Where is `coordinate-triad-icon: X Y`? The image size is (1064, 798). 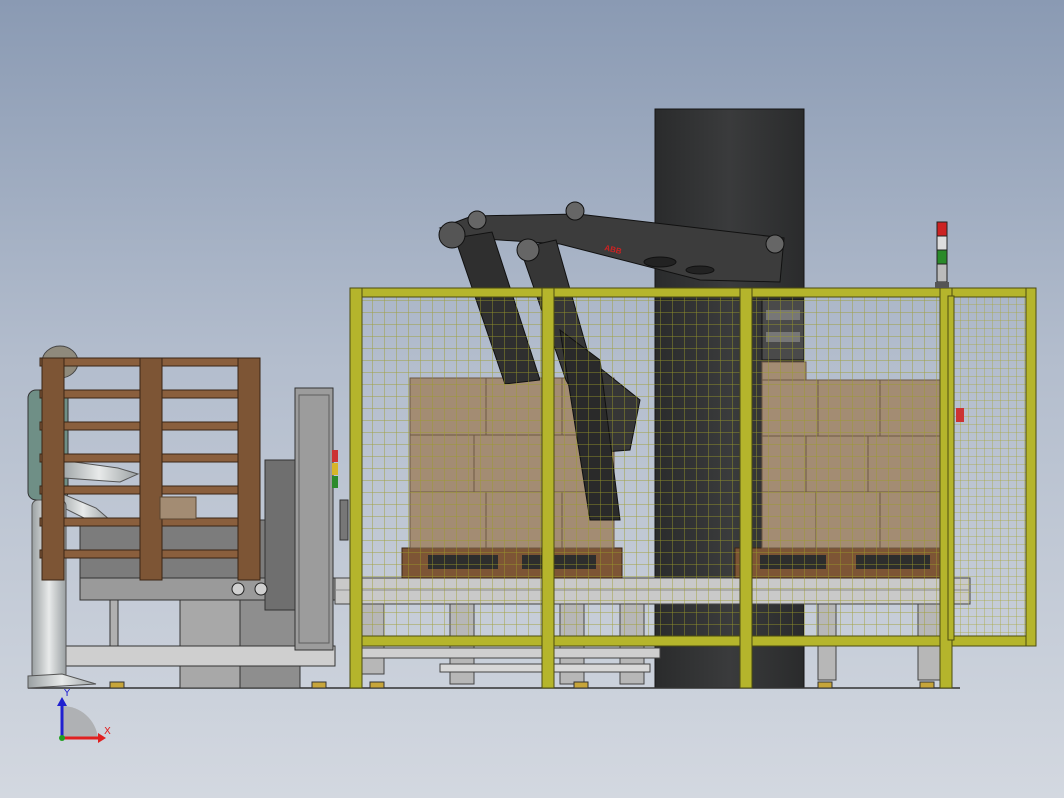
coordinate-triad-icon: X Y is located at coordinates (84, 715).